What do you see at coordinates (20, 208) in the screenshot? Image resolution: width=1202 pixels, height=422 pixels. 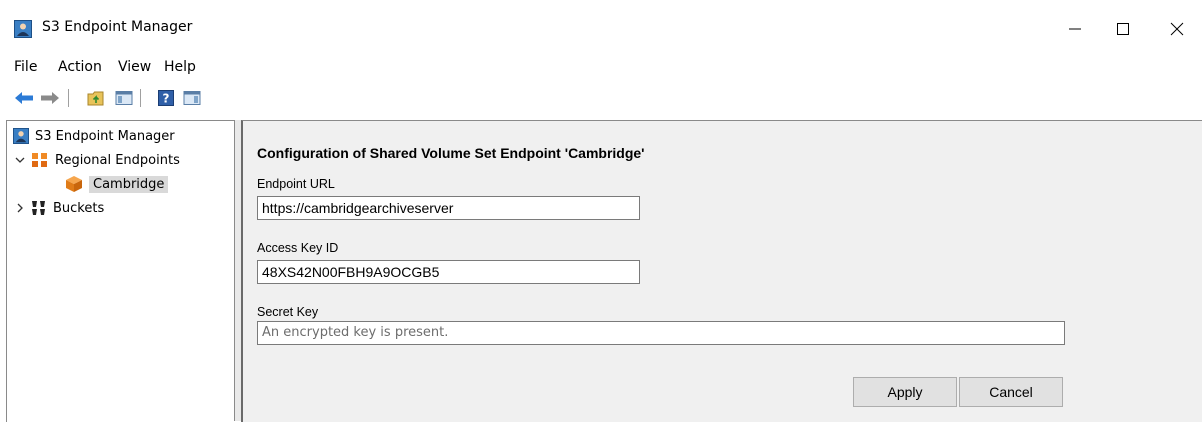 I see `chevron-right-icon` at bounding box center [20, 208].